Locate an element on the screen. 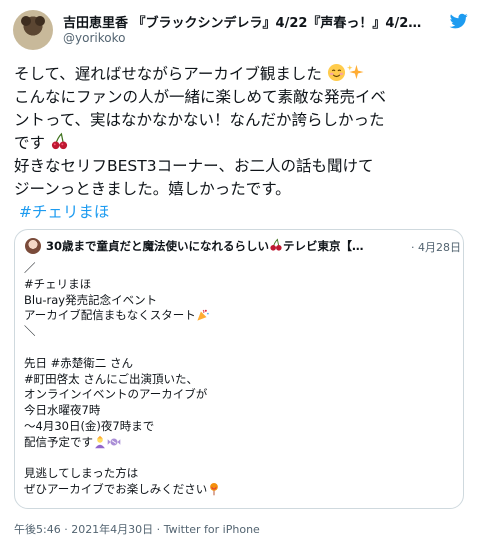 Image resolution: width=478 pixels, height=547 pixels. quote-line: ぜひアーカイブでお楽しみください is located at coordinates (239, 490).